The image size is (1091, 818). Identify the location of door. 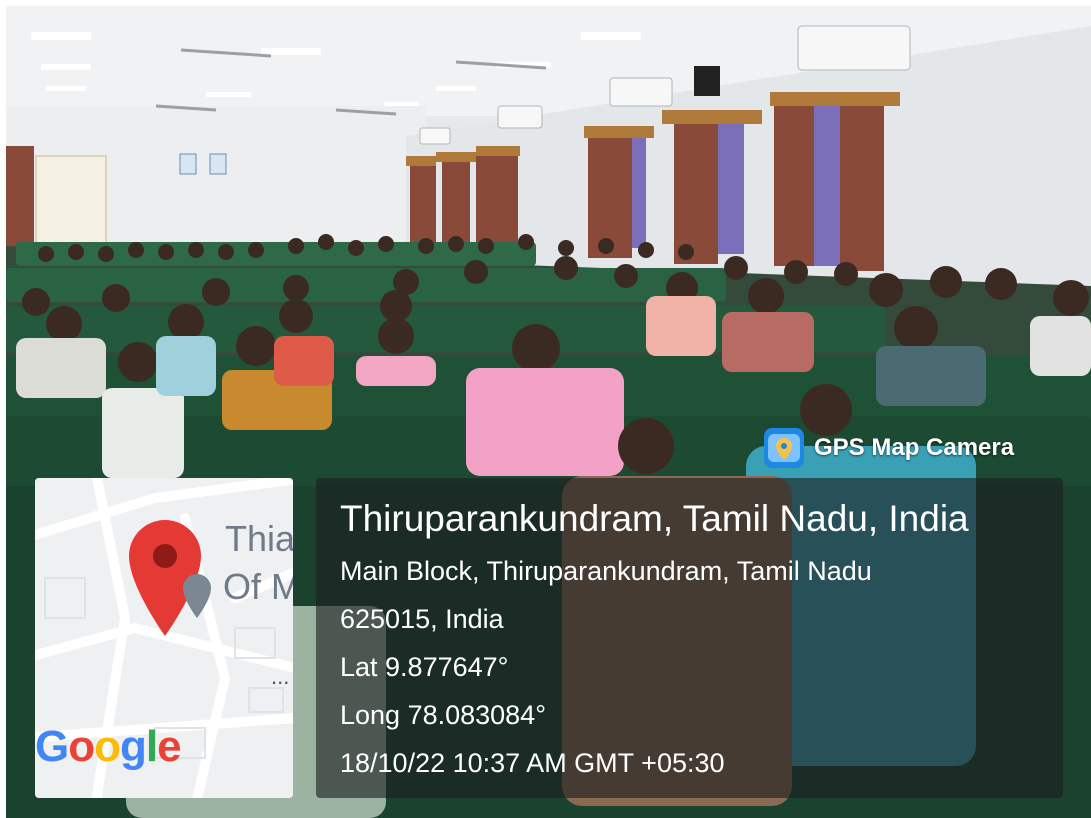
(71, 200).